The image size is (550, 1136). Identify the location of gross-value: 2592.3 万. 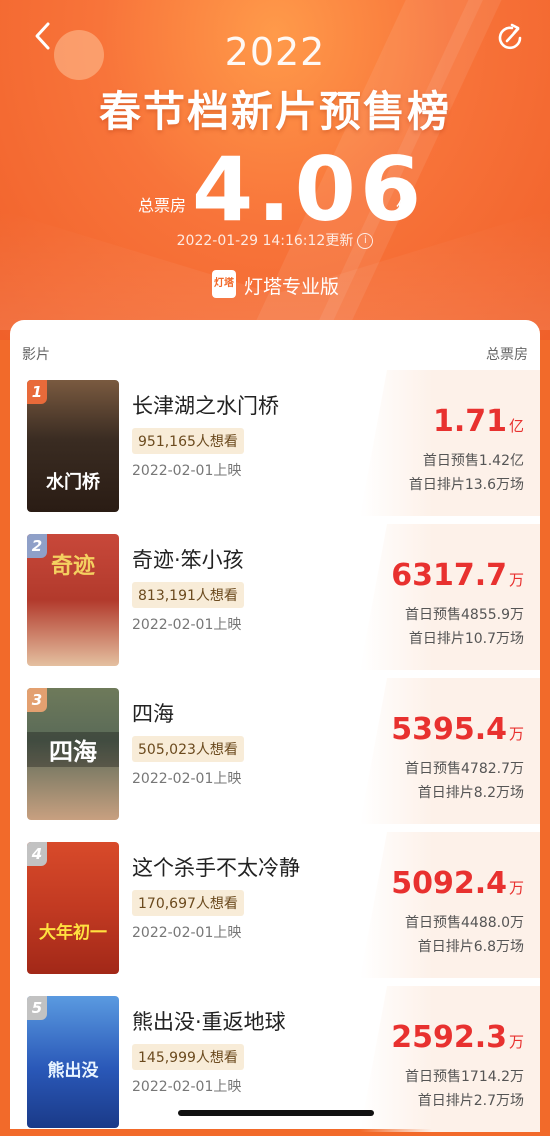
(457, 1037).